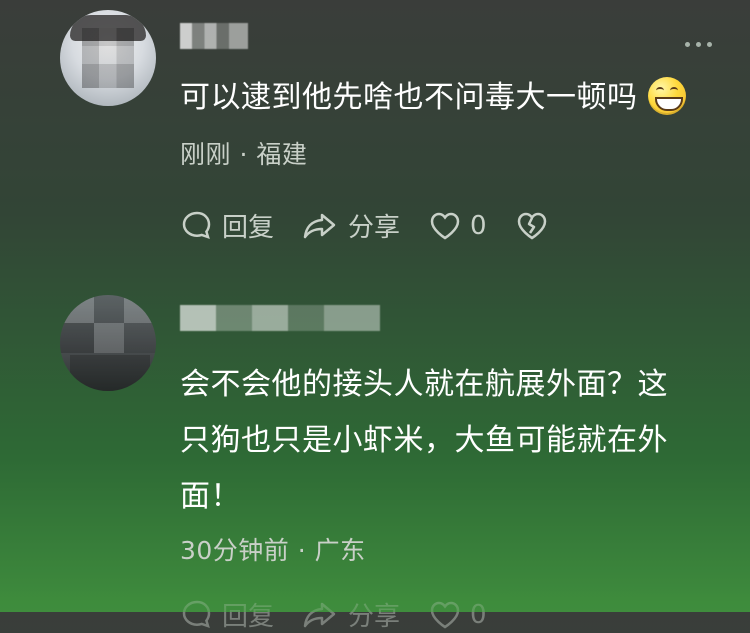 The width and height of the screenshot is (750, 633). I want to click on bottom-fade-overlay, so click(375, 599).